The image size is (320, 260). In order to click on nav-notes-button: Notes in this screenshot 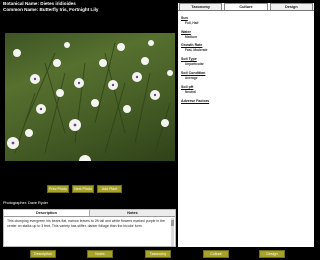, I will do `click(100, 254)`.